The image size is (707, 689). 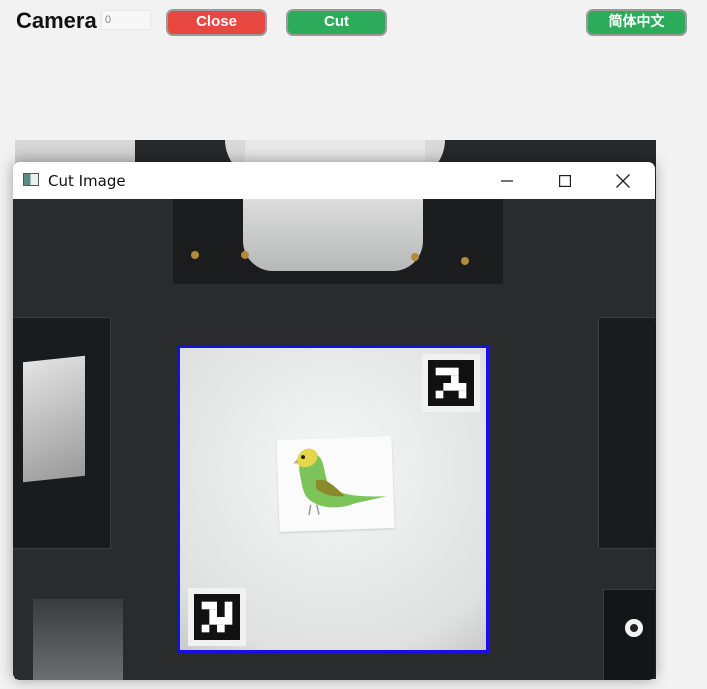 What do you see at coordinates (126, 20) in the screenshot?
I see `camera-index-input` at bounding box center [126, 20].